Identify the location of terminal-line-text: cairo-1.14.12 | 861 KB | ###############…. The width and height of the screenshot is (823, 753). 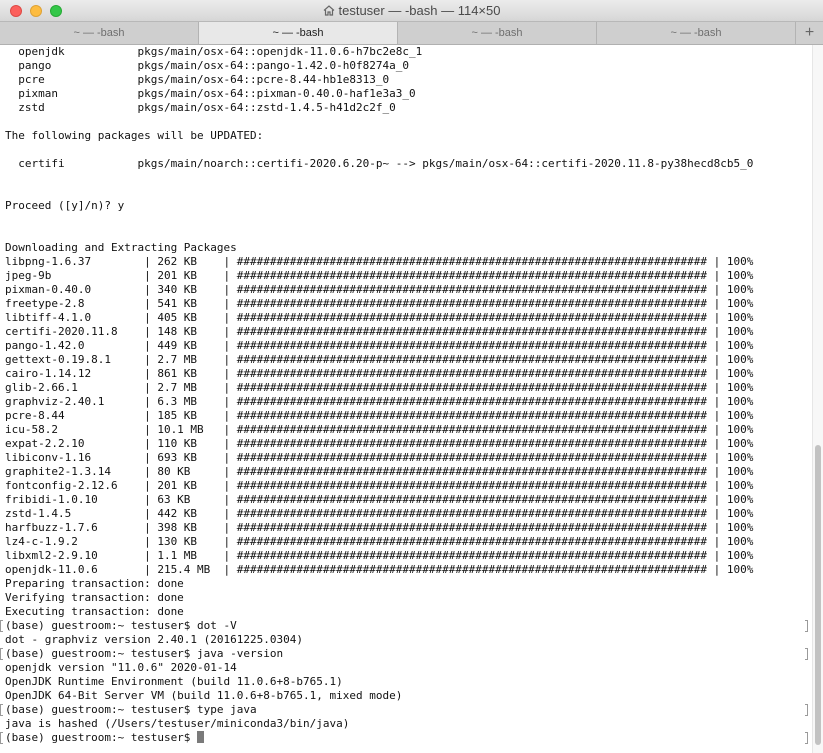
(379, 373).